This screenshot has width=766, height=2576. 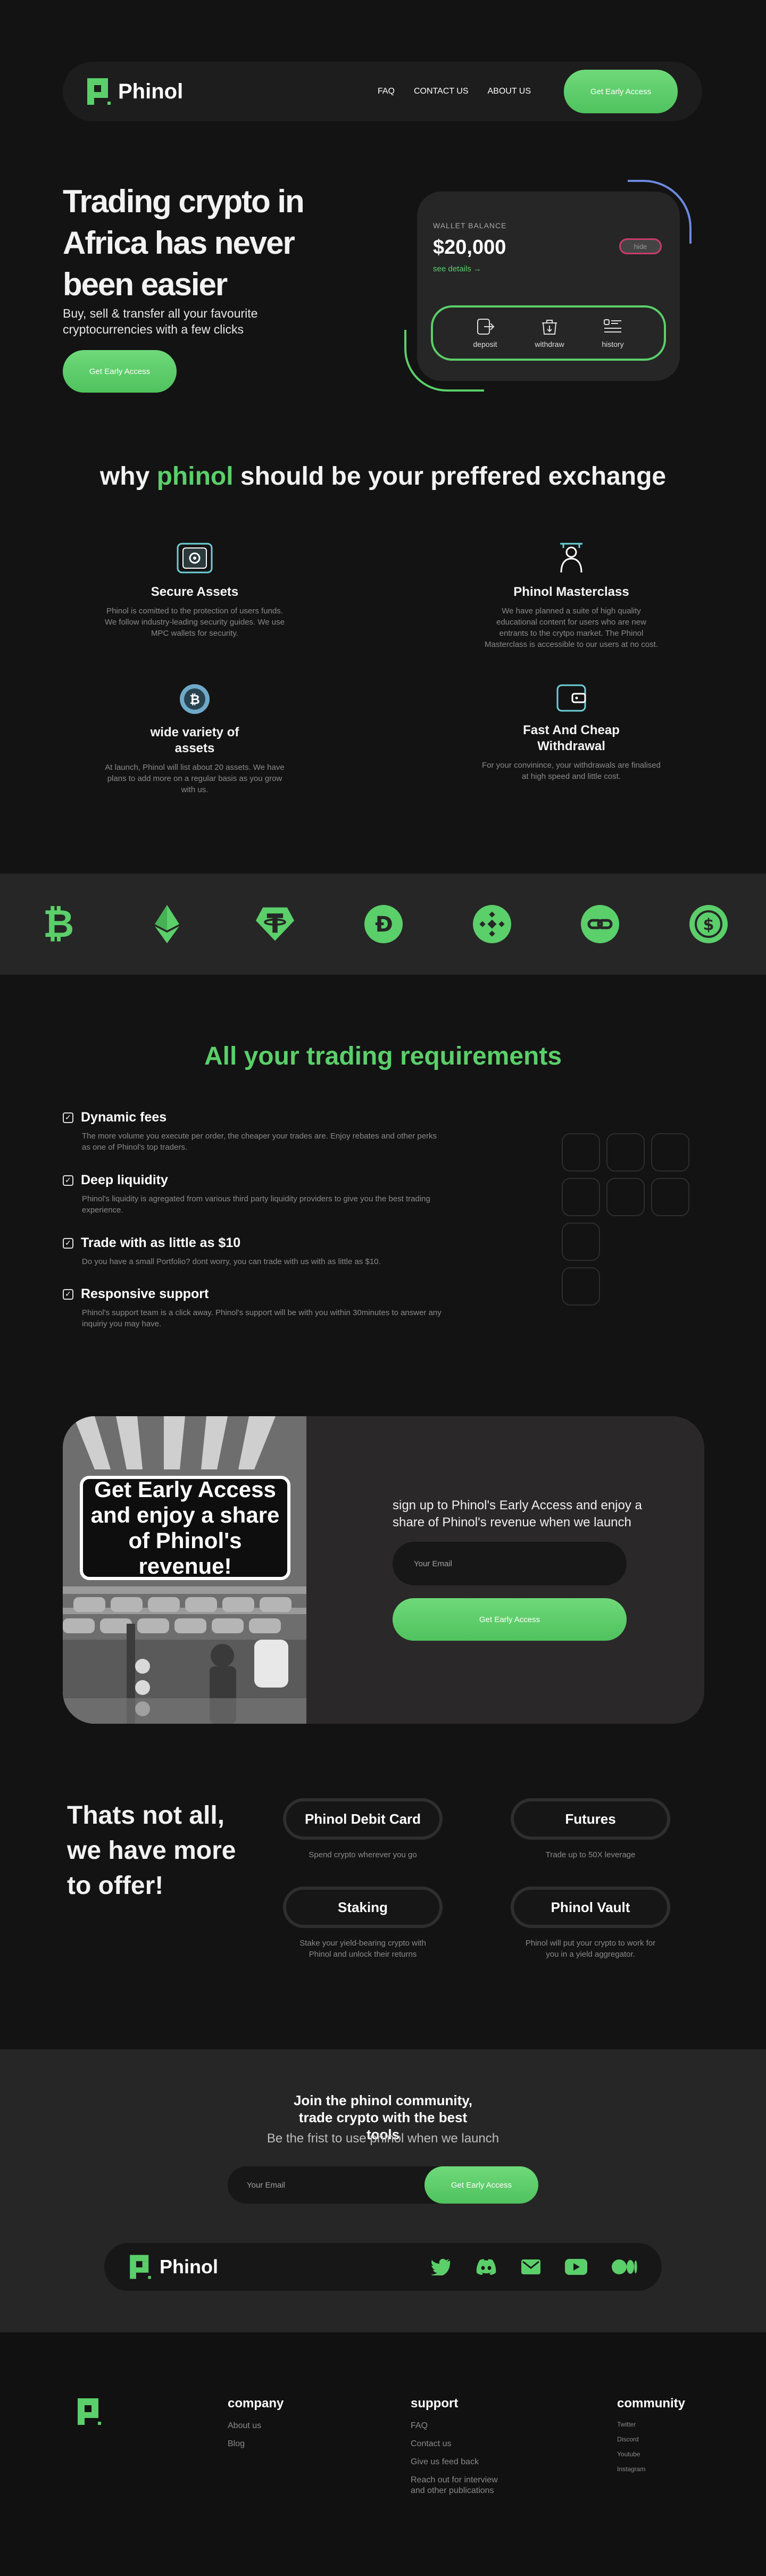 What do you see at coordinates (590, 1854) in the screenshot?
I see `offer-text: Trade up to 50X leverage` at bounding box center [590, 1854].